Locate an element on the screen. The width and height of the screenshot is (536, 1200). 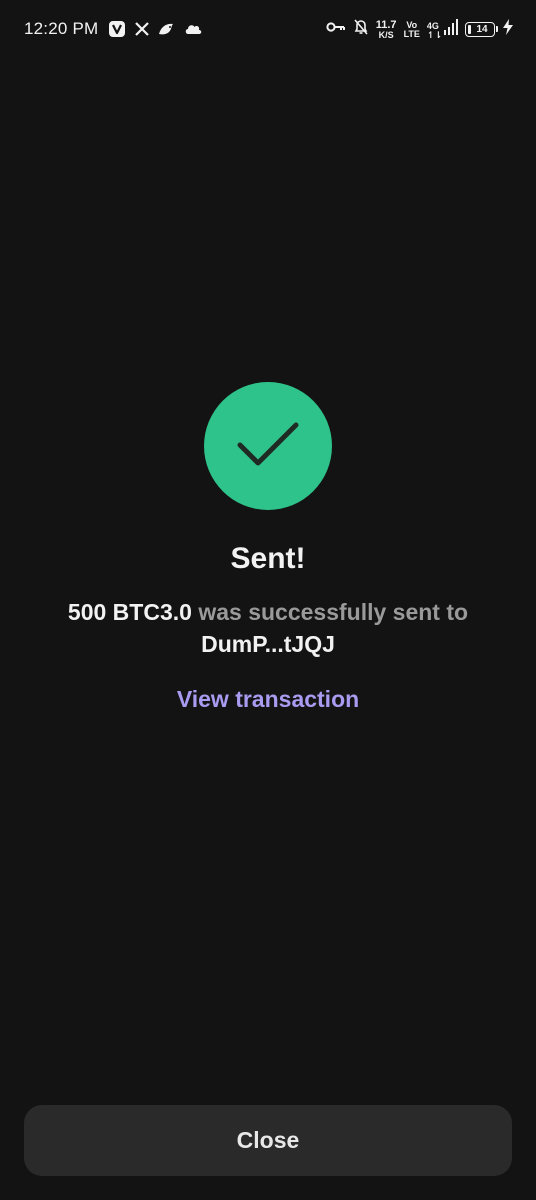
network-speed-unit: K/S is located at coordinates (386, 34).